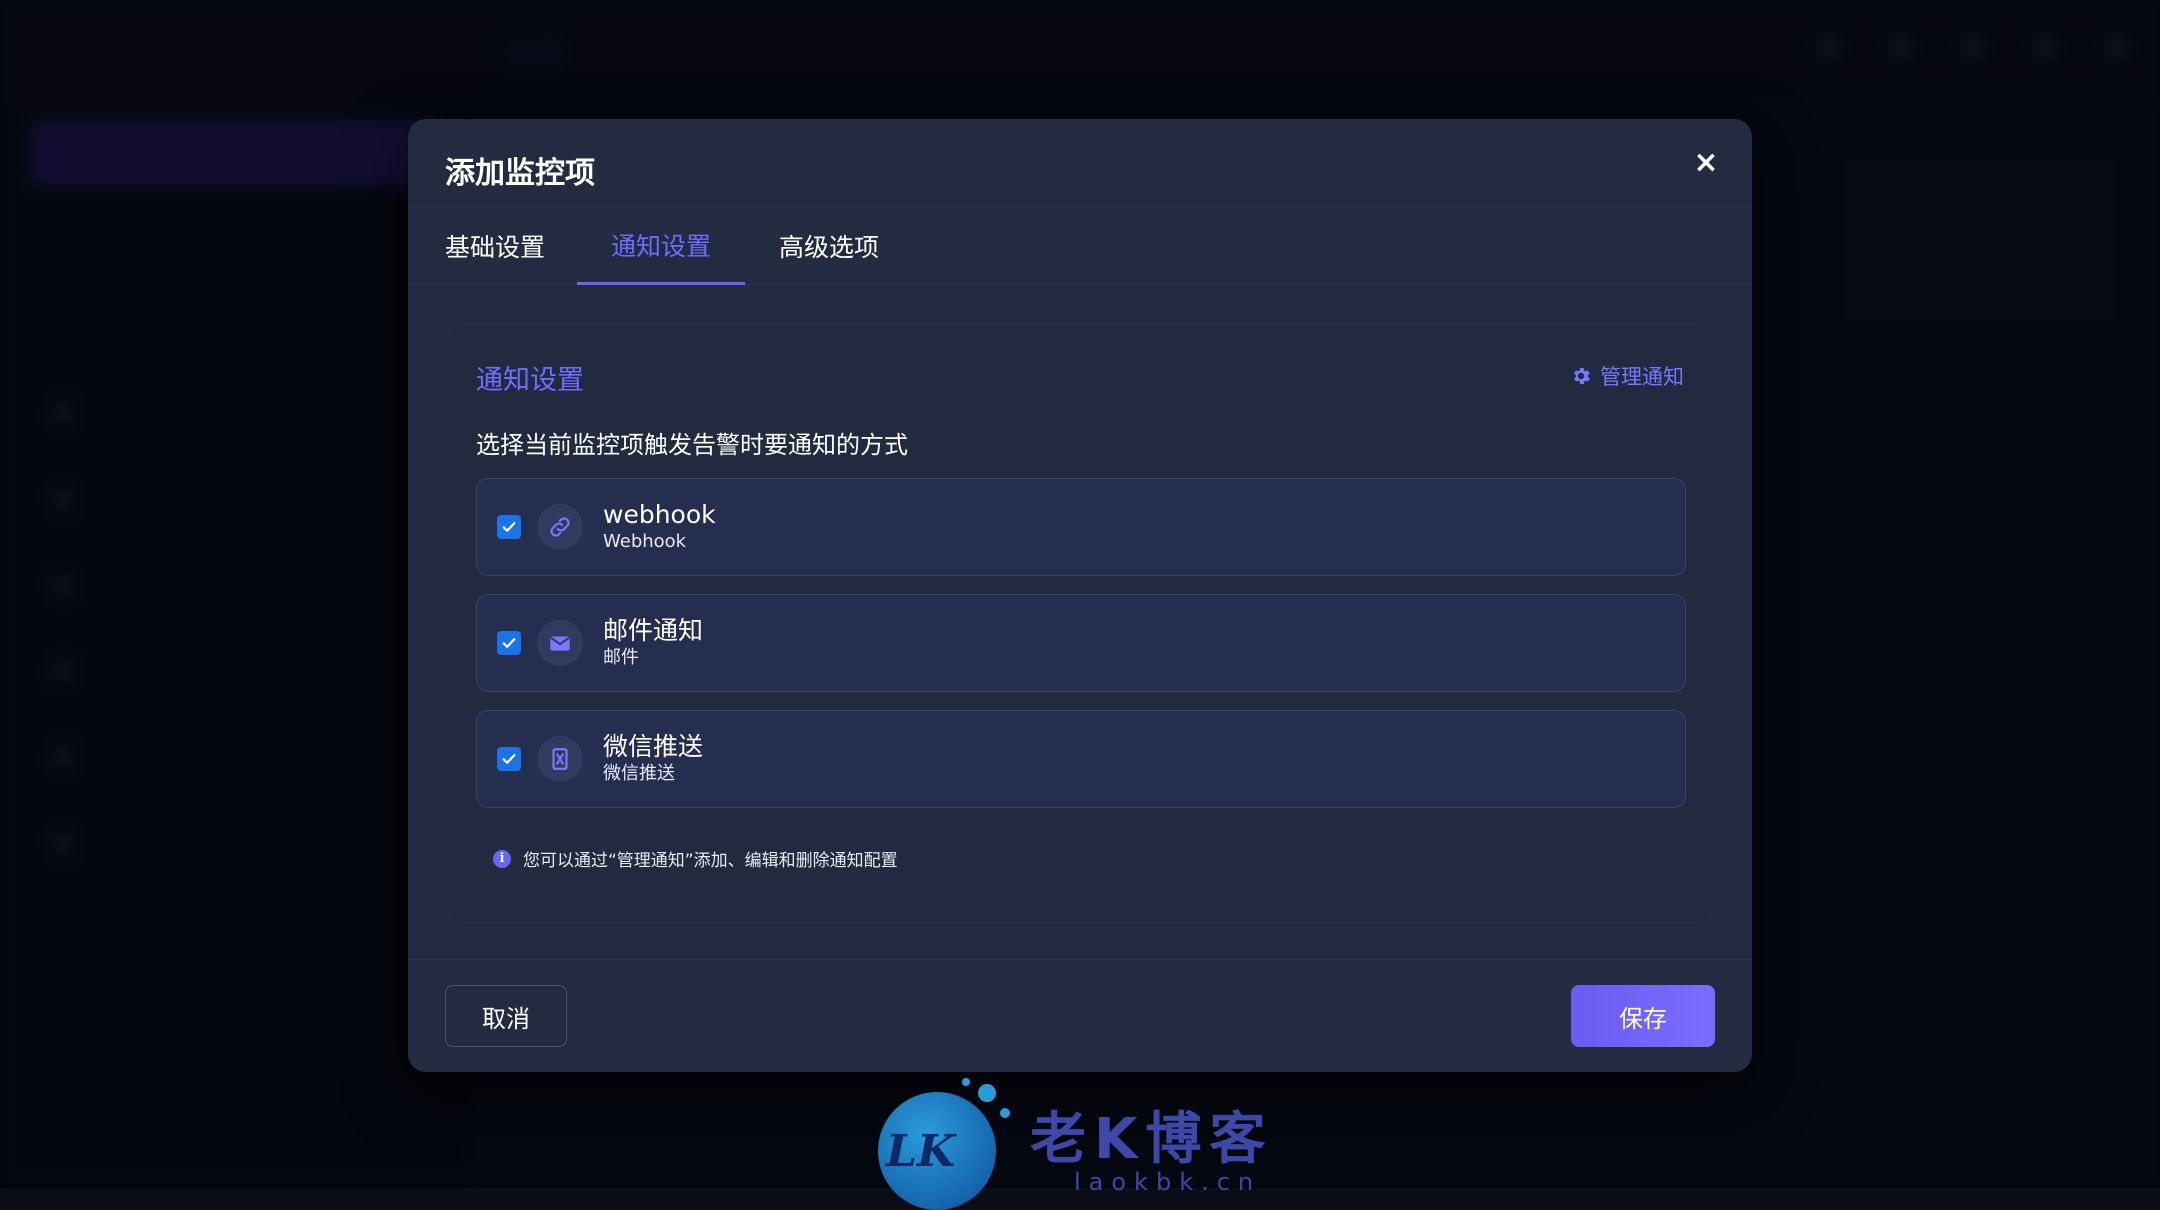 The width and height of the screenshot is (2160, 1210). I want to click on hint-text: i 您可以通过“管理通知”添加、编辑和删除通知配置, so click(695, 858).